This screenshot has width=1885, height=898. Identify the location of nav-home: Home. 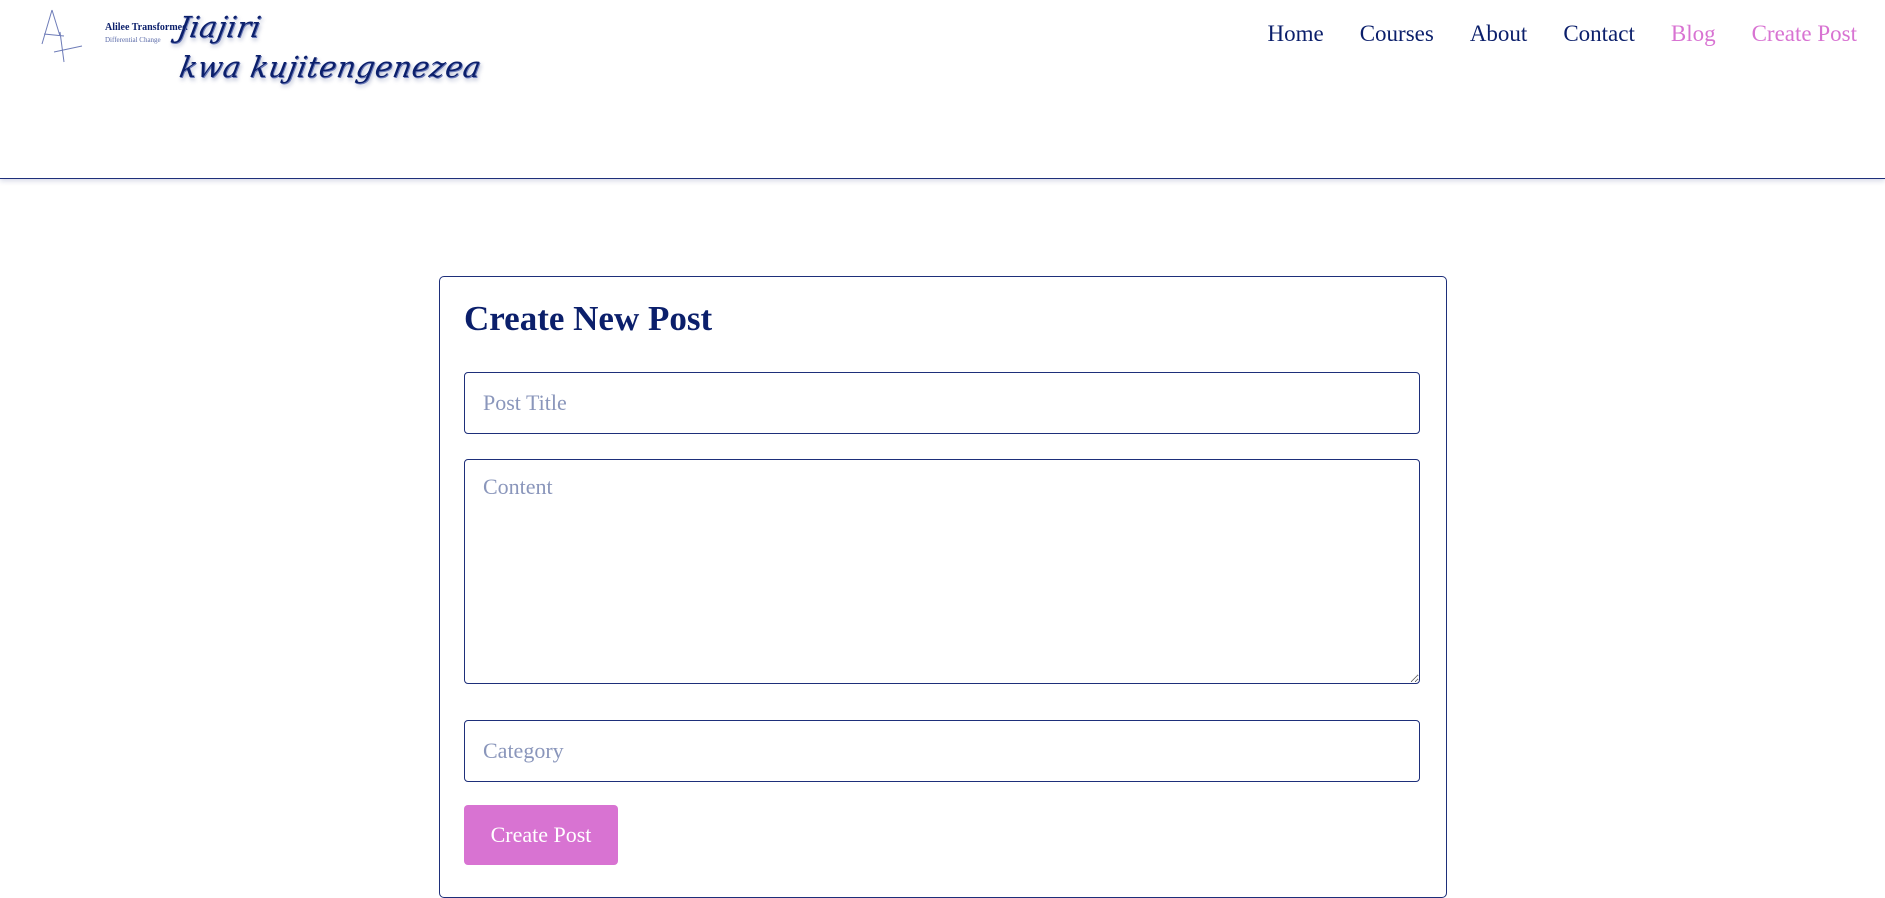
(1295, 34).